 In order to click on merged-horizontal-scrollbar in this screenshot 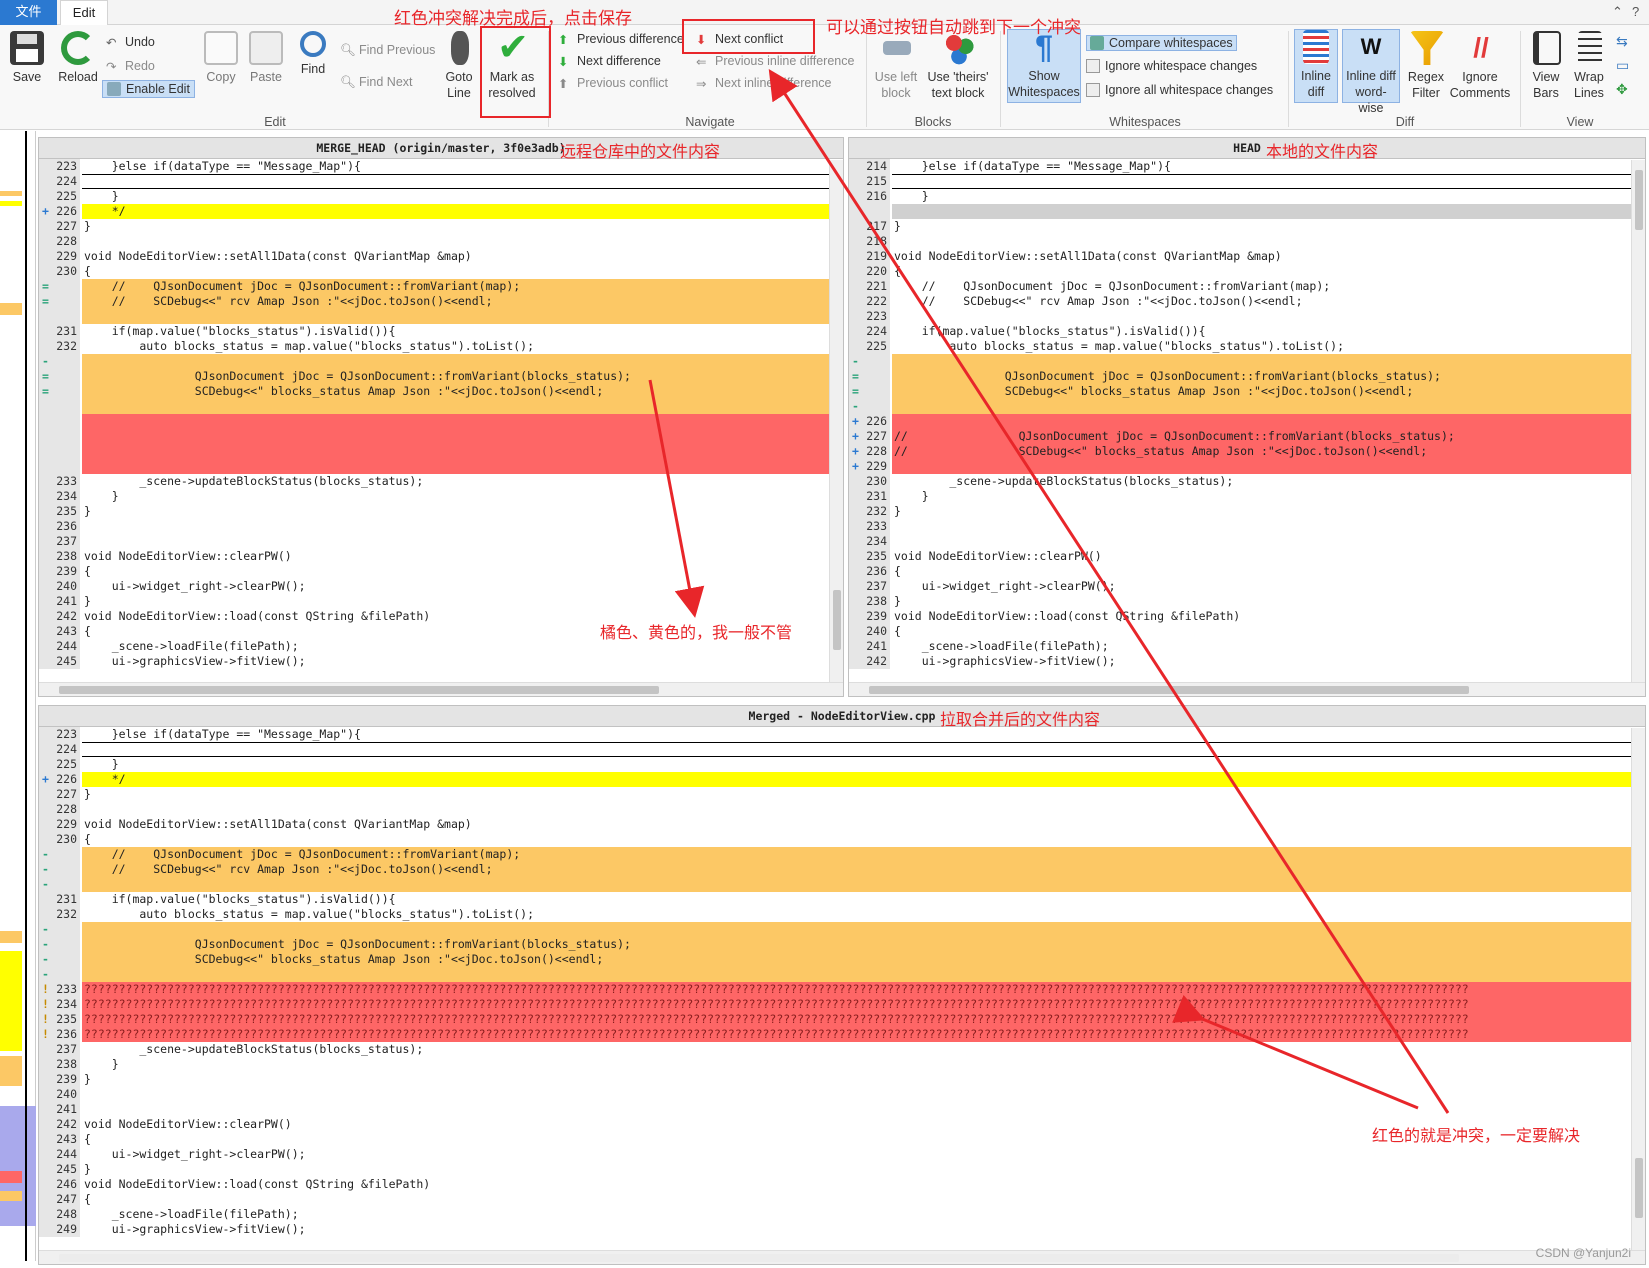, I will do `click(842, 1257)`.